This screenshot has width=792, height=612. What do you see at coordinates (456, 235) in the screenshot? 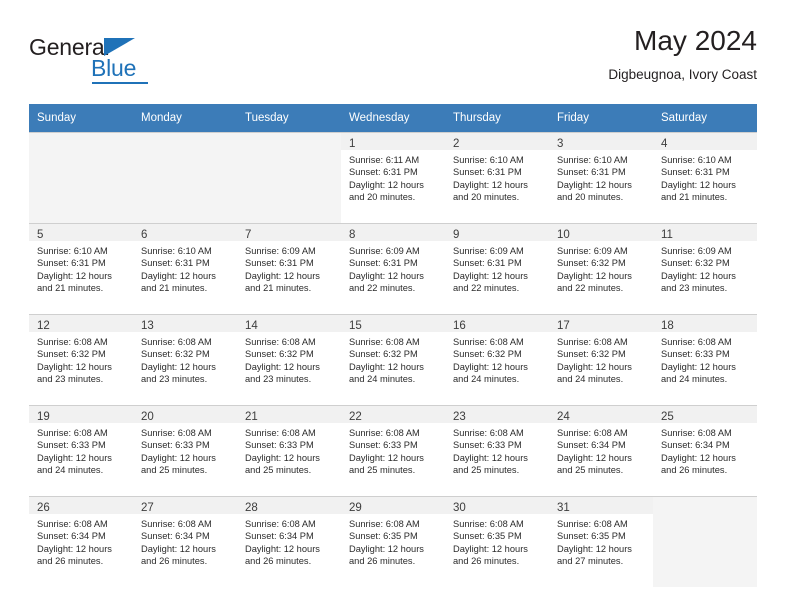
I see `day-number: 9` at bounding box center [456, 235].